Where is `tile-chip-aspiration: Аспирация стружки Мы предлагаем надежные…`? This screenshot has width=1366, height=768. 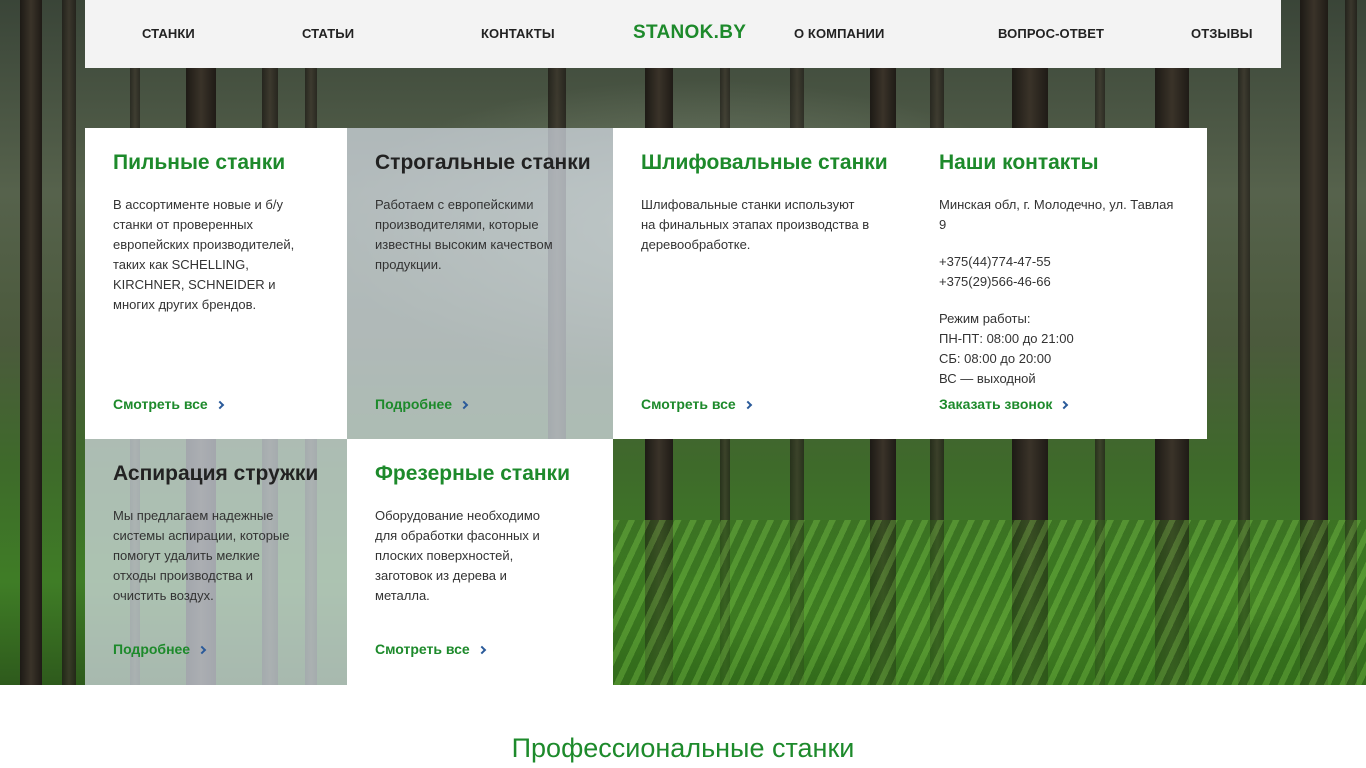
tile-chip-aspiration: Аспирация стружки Мы предлагаем надежные… is located at coordinates (216, 562).